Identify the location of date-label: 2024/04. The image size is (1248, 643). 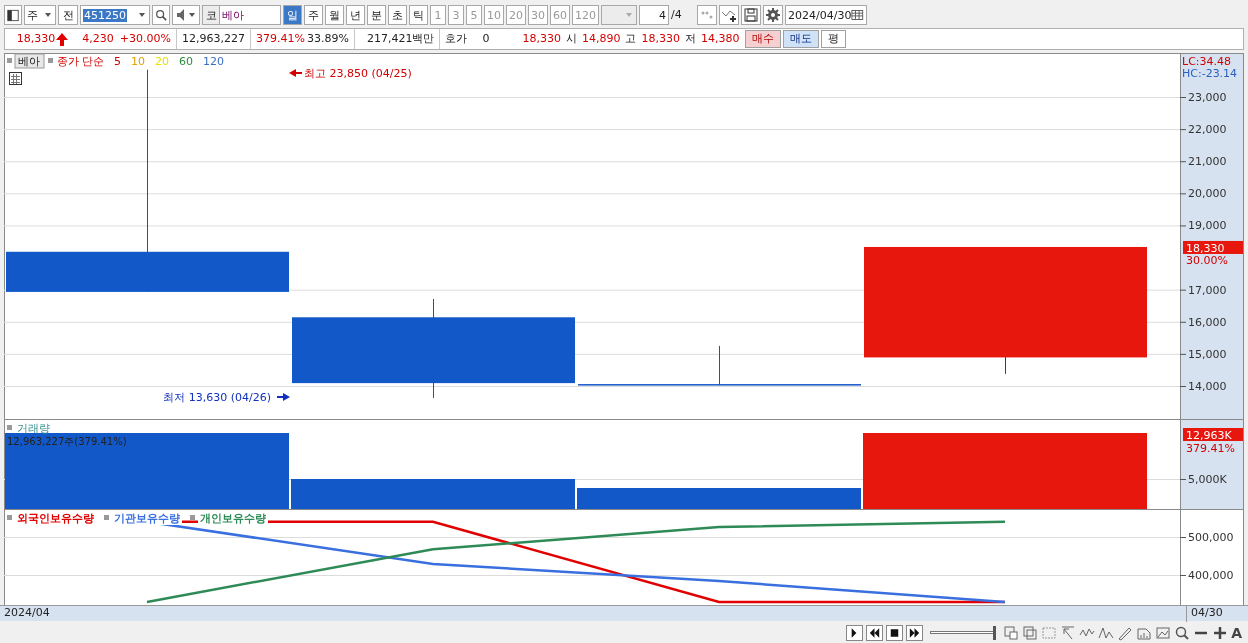
(27, 613).